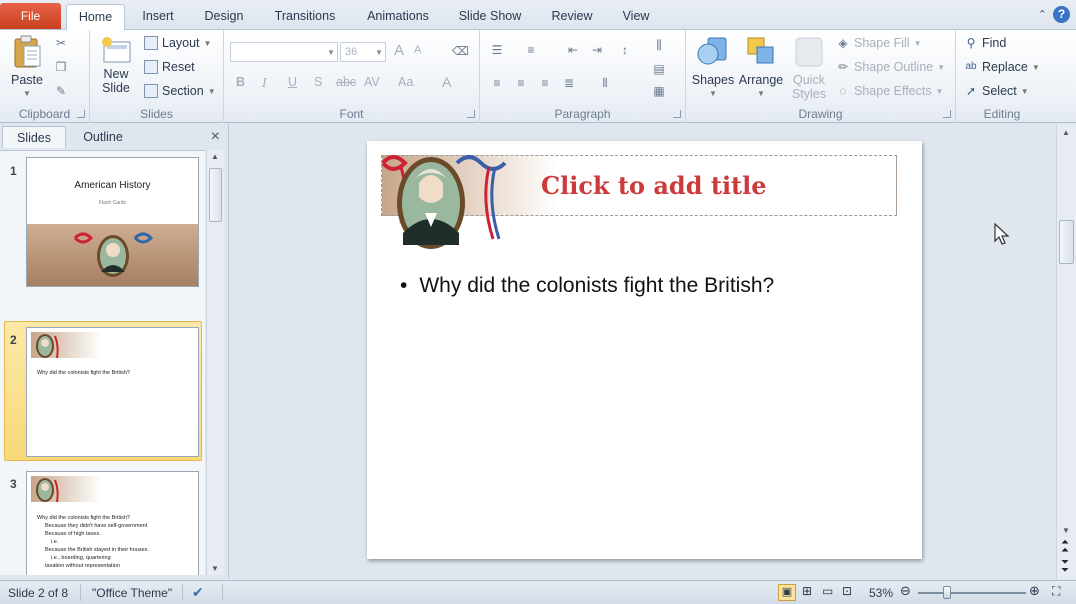 This screenshot has height=604, width=1076. What do you see at coordinates (398, 17) in the screenshot?
I see `tab-animations: Animations` at bounding box center [398, 17].